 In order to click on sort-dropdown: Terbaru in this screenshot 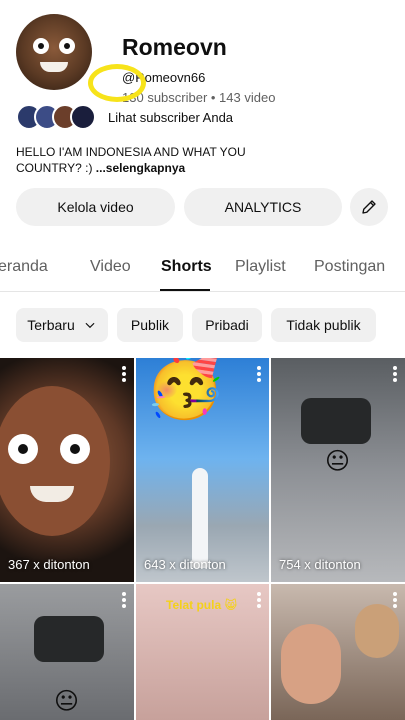, I will do `click(62, 325)`.